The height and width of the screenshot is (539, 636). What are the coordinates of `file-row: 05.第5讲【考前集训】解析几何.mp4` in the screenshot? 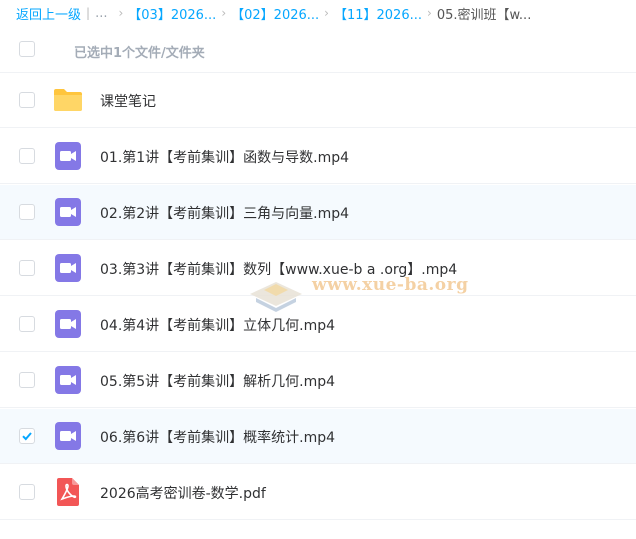 It's located at (318, 380).